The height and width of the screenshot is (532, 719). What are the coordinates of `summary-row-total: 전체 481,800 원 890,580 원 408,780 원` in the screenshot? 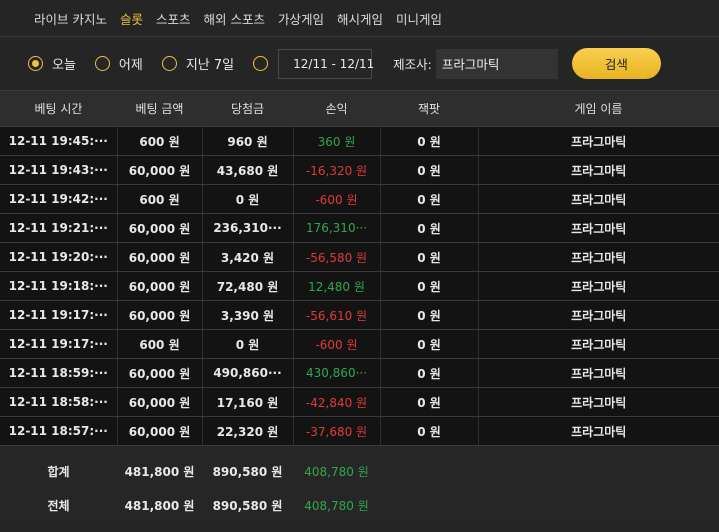 It's located at (359, 505).